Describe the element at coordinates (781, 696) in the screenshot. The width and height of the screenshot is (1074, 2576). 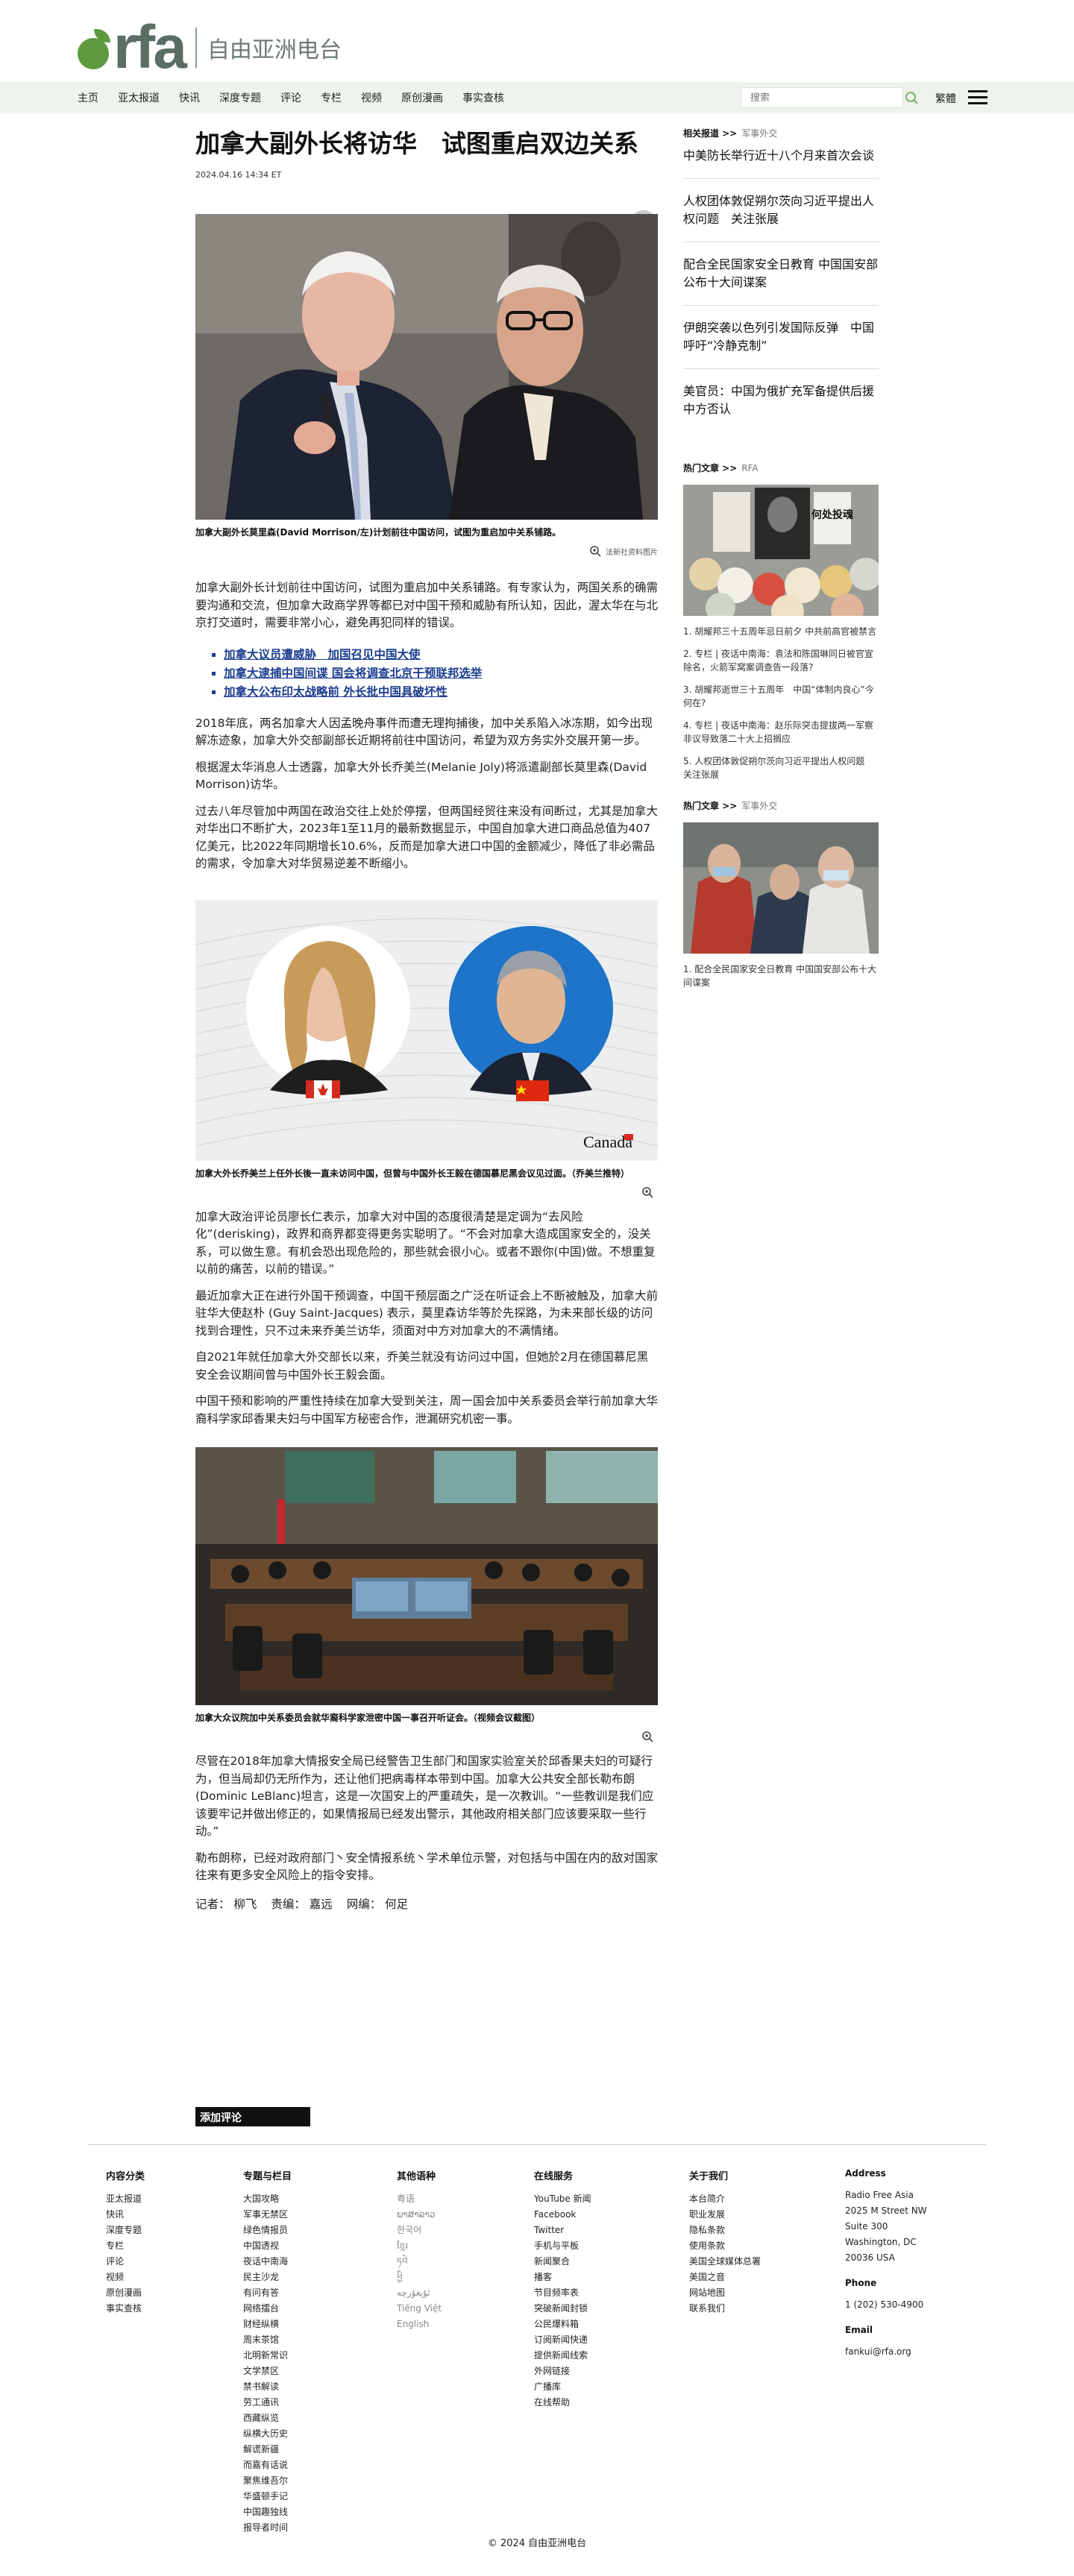
I see `hot-article-item: 3. 胡耀邦逝世三十五周年 中国“体制内良心”今何在?` at that location.